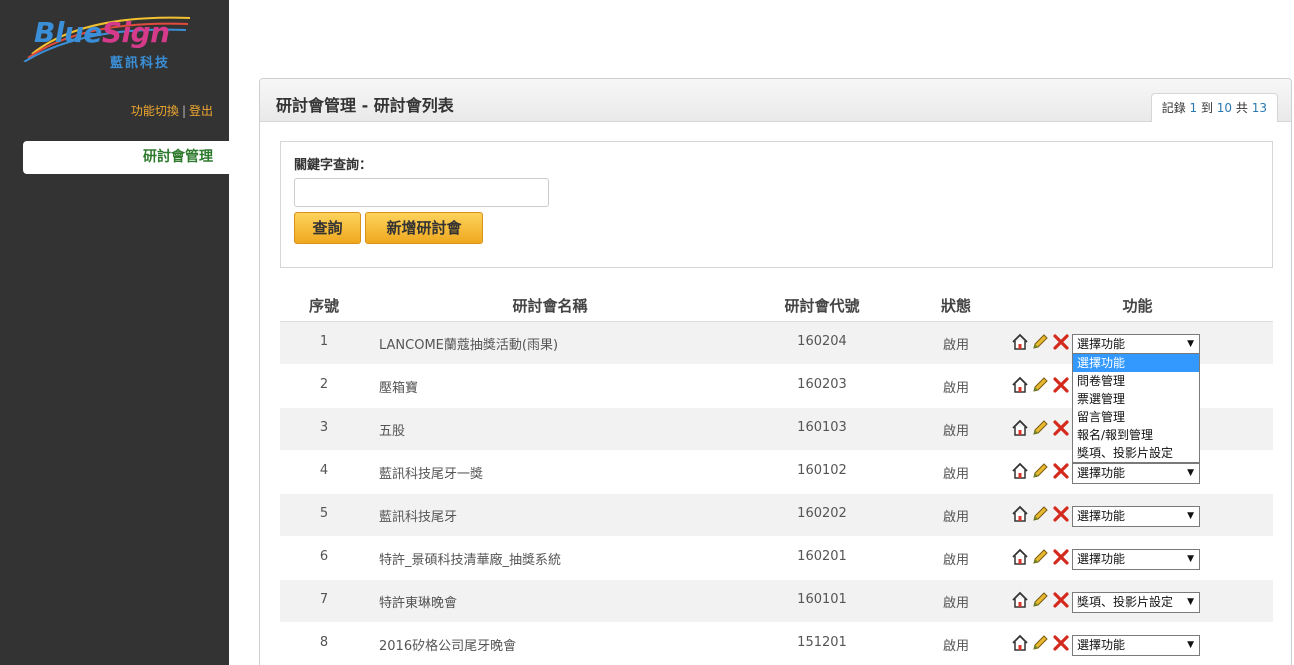 Image resolution: width=1294 pixels, height=665 pixels. I want to click on search-section: 關鍵字查詢： 查詢 新增研討會, so click(776, 204).